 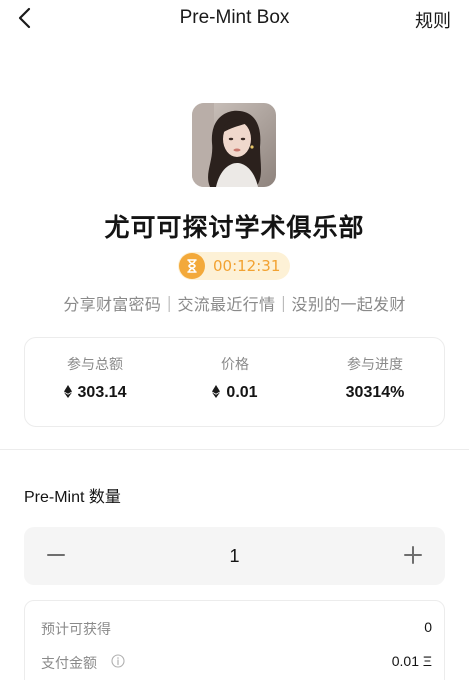 What do you see at coordinates (428, 627) in the screenshot?
I see `estimated-value: 0` at bounding box center [428, 627].